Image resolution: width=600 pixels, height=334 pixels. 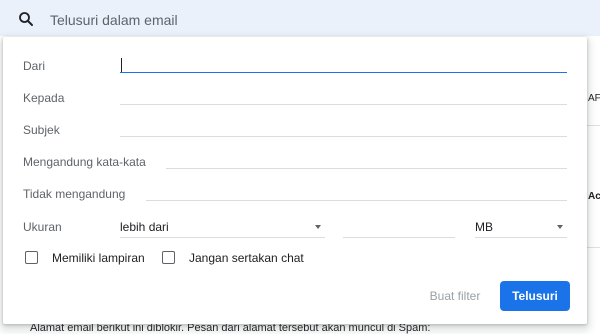 What do you see at coordinates (343, 126) in the screenshot?
I see `subject-field` at bounding box center [343, 126].